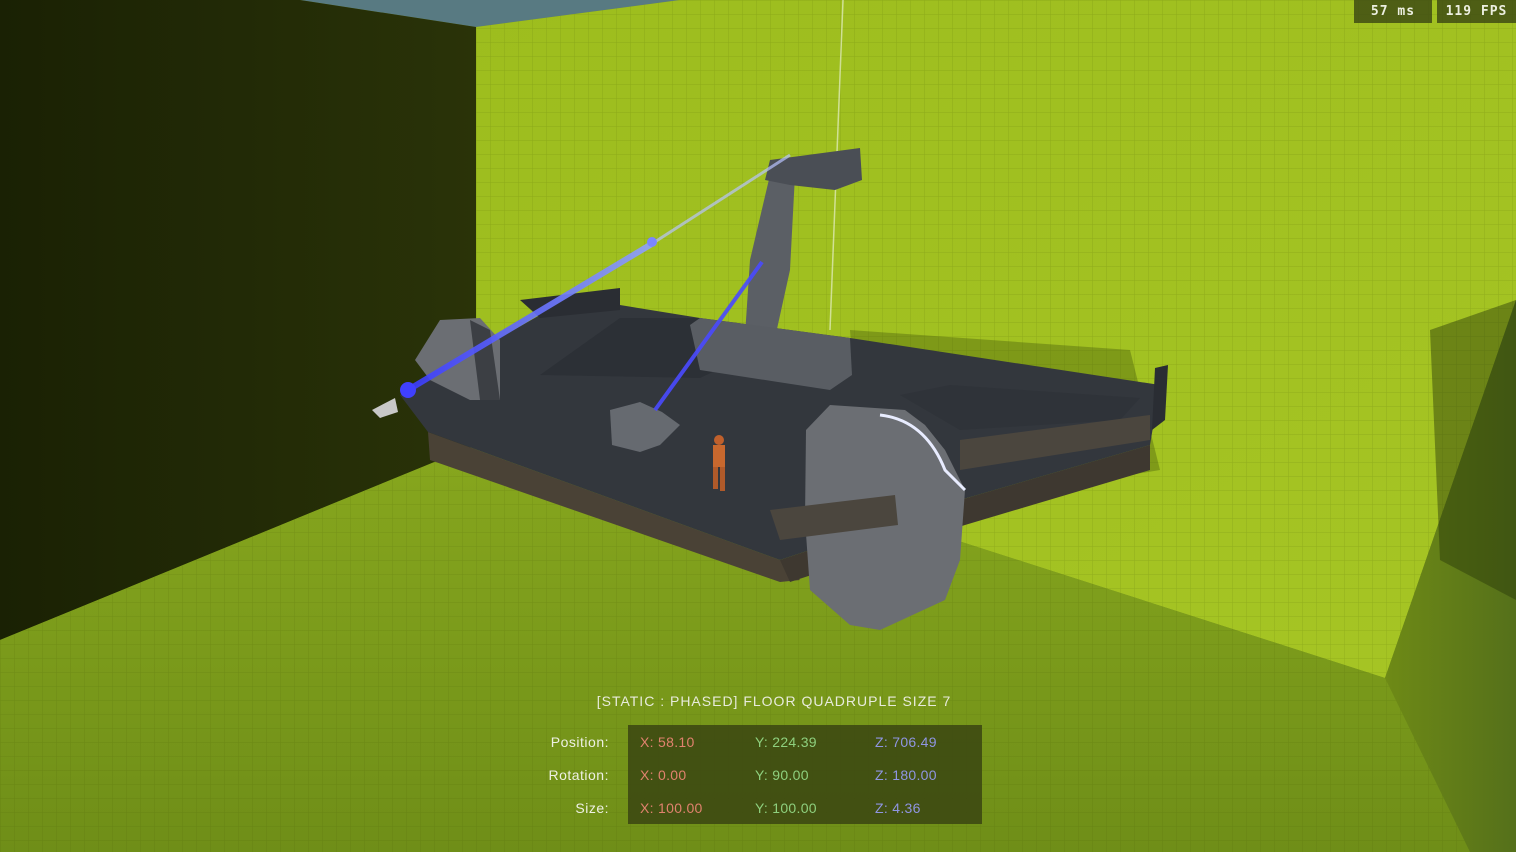 The width and height of the screenshot is (1516, 852). What do you see at coordinates (667, 742) in the screenshot?
I see `position-x-value: X: 58.10` at bounding box center [667, 742].